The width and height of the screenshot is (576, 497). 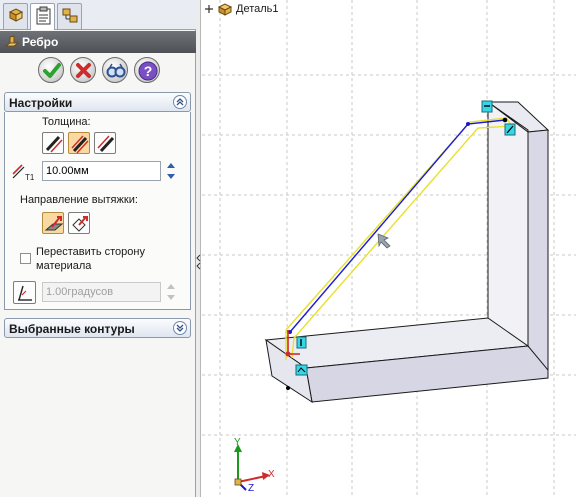 I want to click on thickness-spinner, so click(x=171, y=171).